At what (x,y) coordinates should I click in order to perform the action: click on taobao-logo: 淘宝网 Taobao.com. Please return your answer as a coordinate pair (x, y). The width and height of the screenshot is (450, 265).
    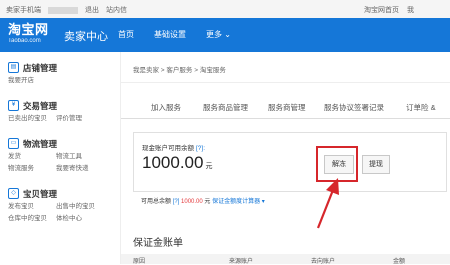
    Looking at the image, I should click on (32, 33).